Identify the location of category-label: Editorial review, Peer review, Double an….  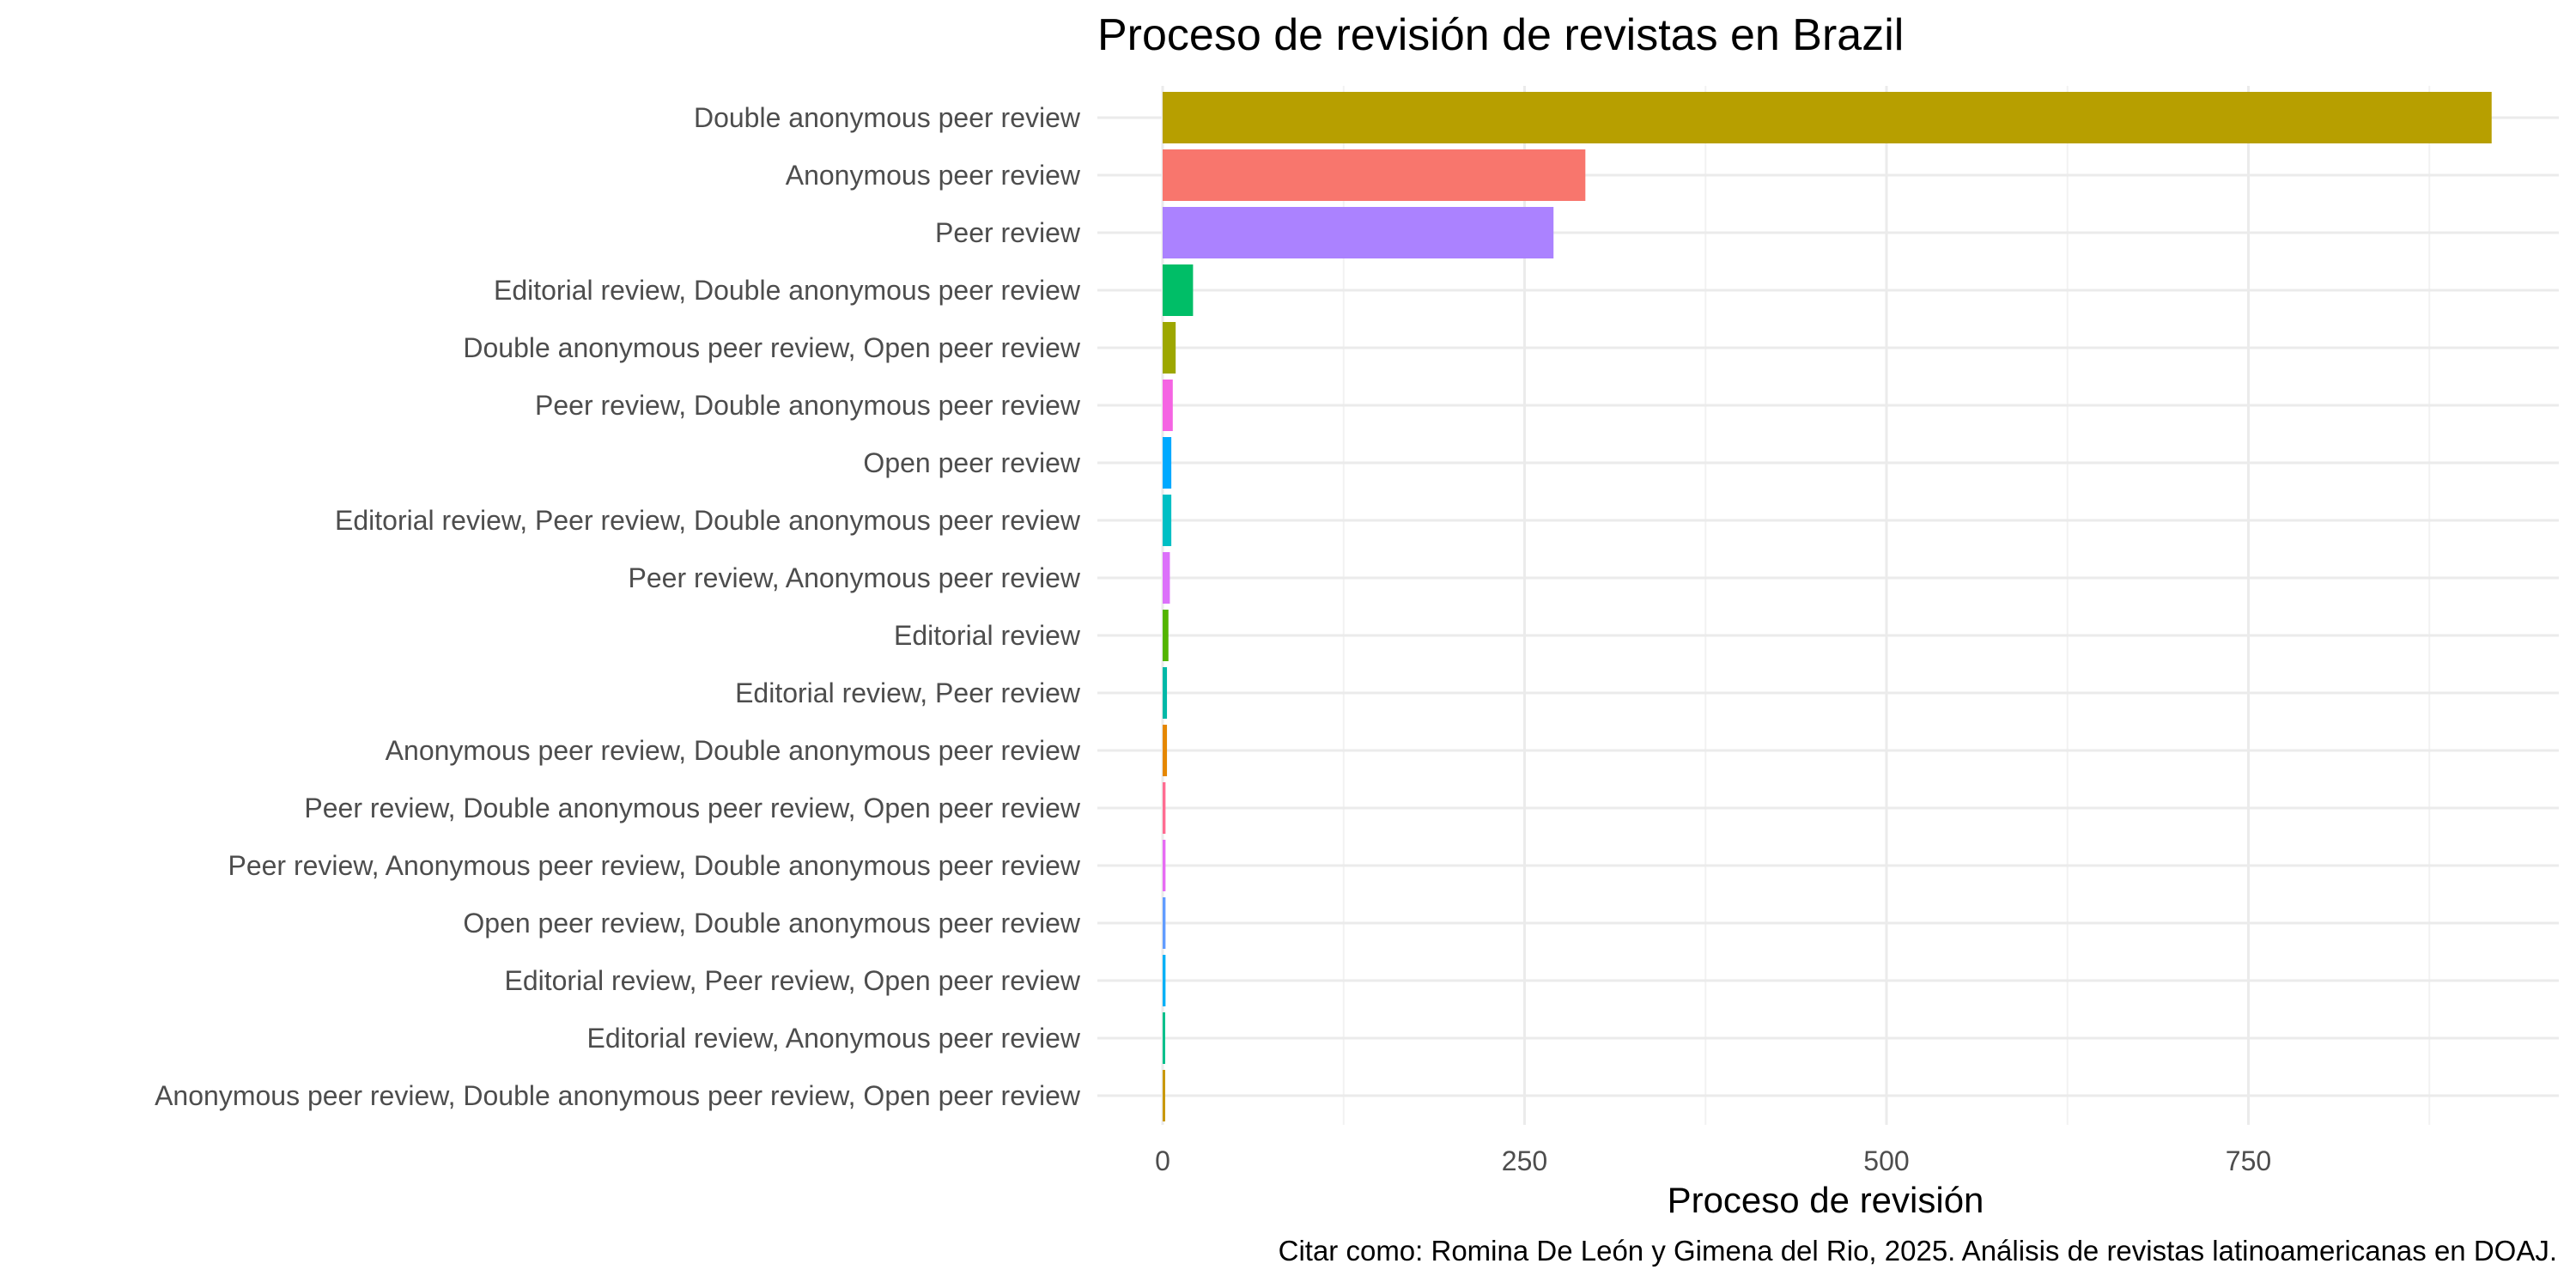
(708, 521).